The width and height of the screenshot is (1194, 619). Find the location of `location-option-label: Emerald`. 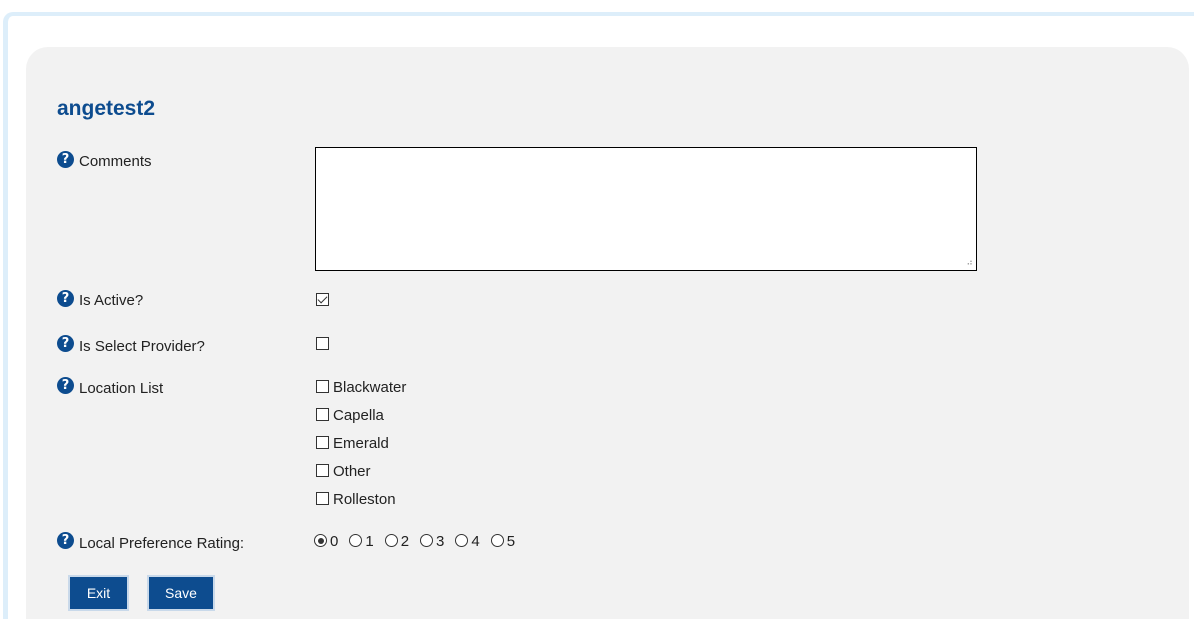

location-option-label: Emerald is located at coordinates (361, 443).